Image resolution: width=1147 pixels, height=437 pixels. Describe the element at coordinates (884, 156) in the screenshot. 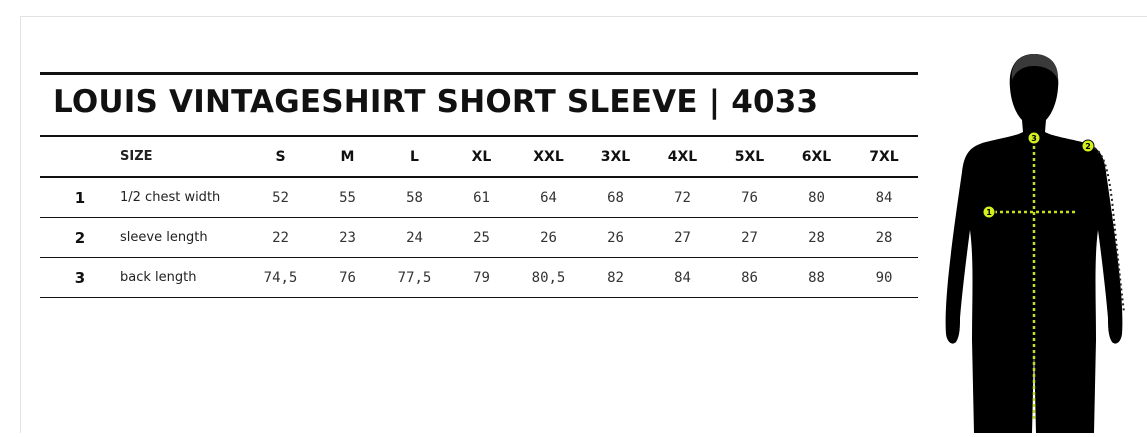

I see `header-size-7xl: 7XL` at that location.